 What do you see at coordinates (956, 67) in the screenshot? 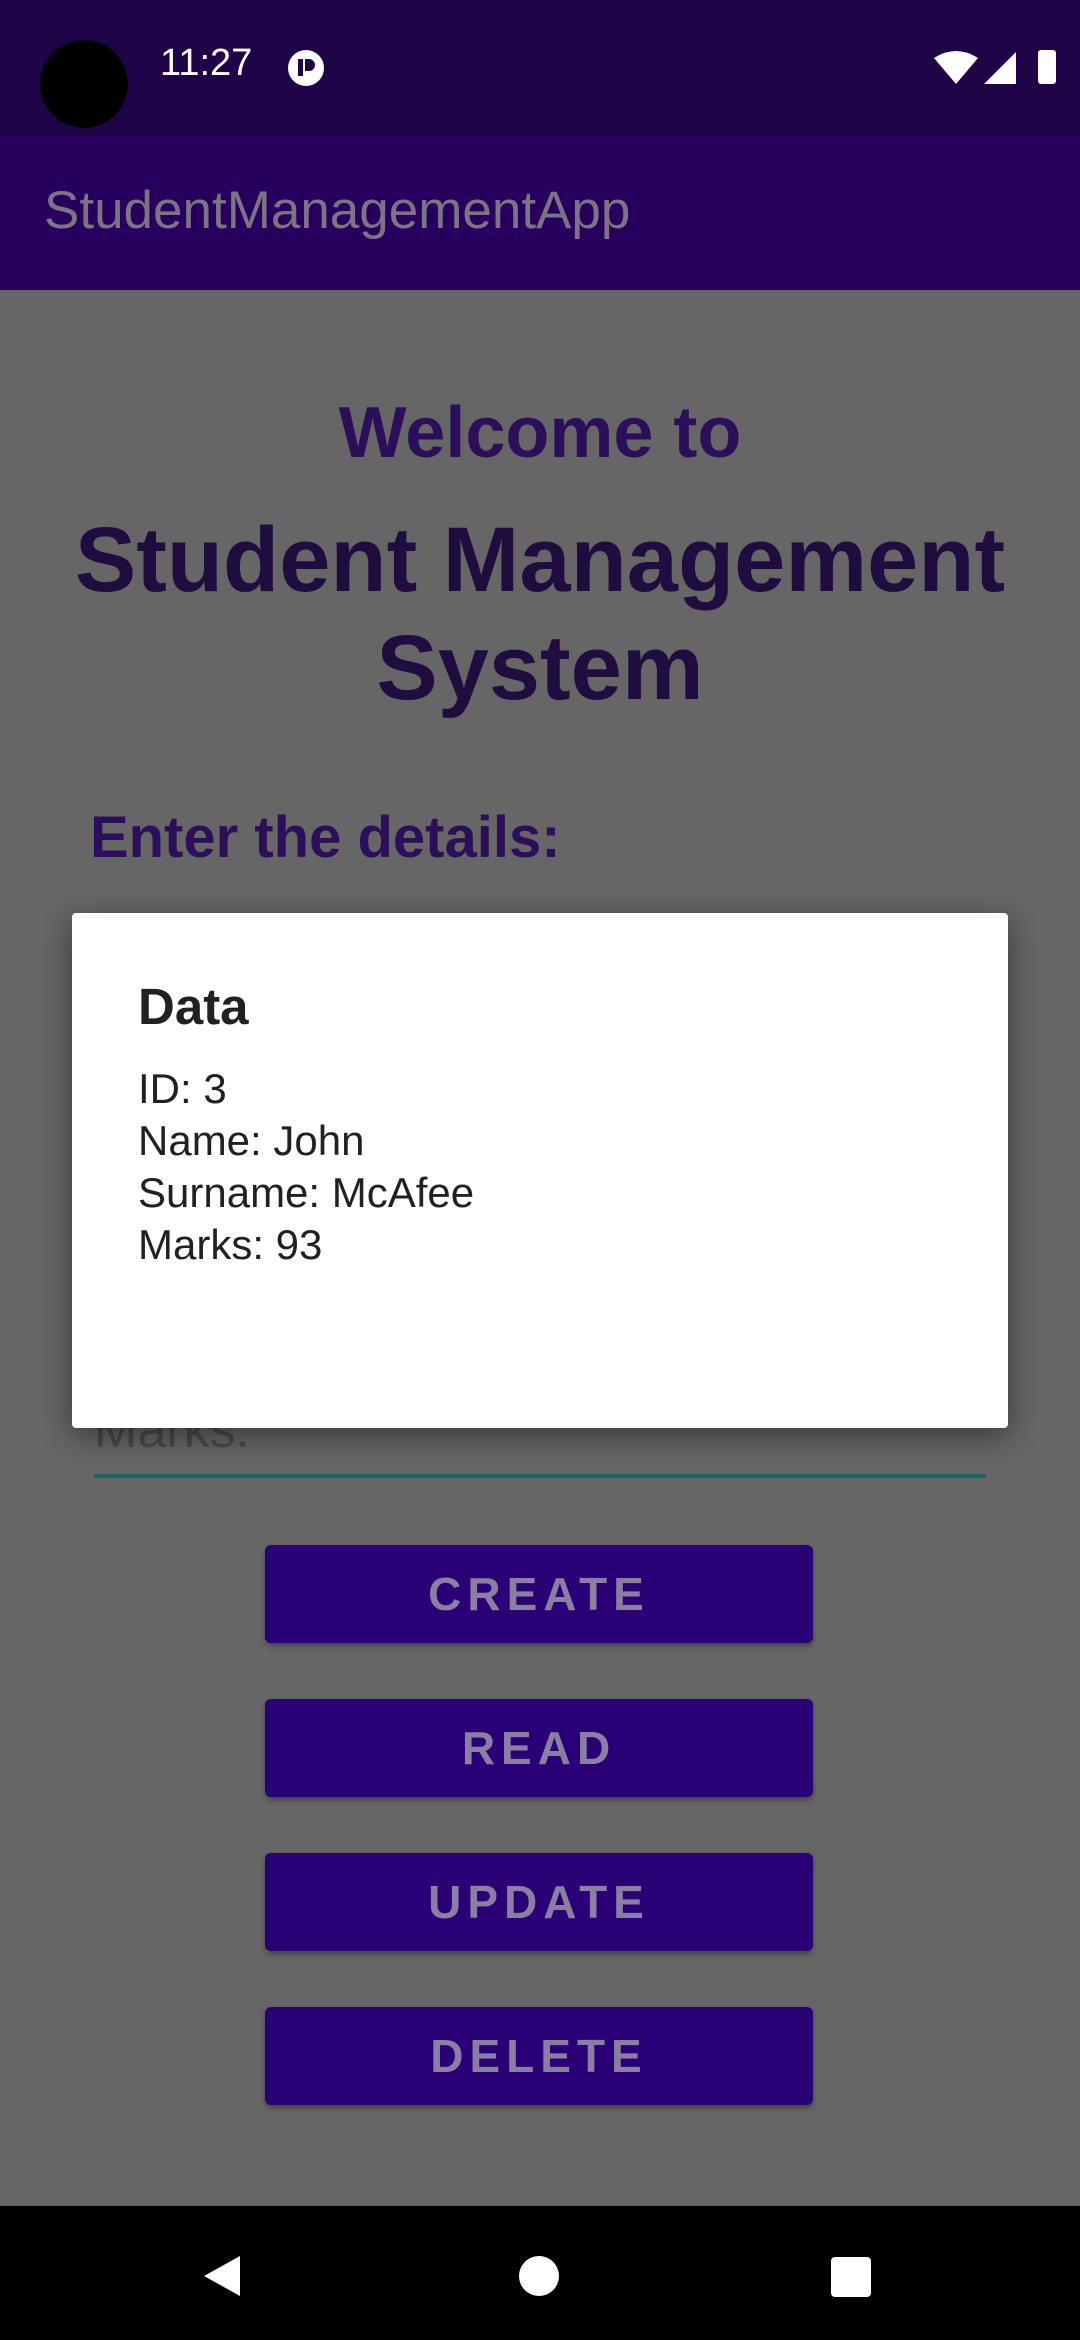
I see `wifi-icon` at bounding box center [956, 67].